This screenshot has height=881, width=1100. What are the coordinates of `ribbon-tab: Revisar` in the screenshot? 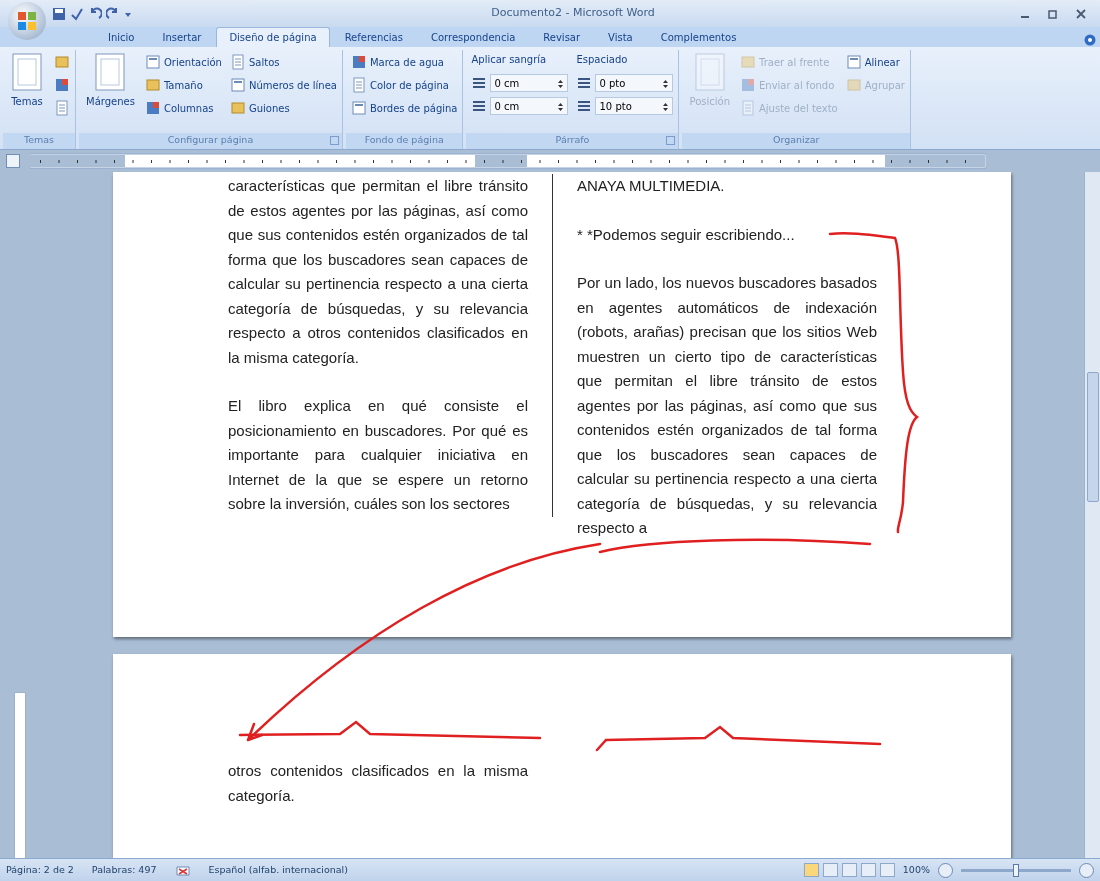 It's located at (562, 37).